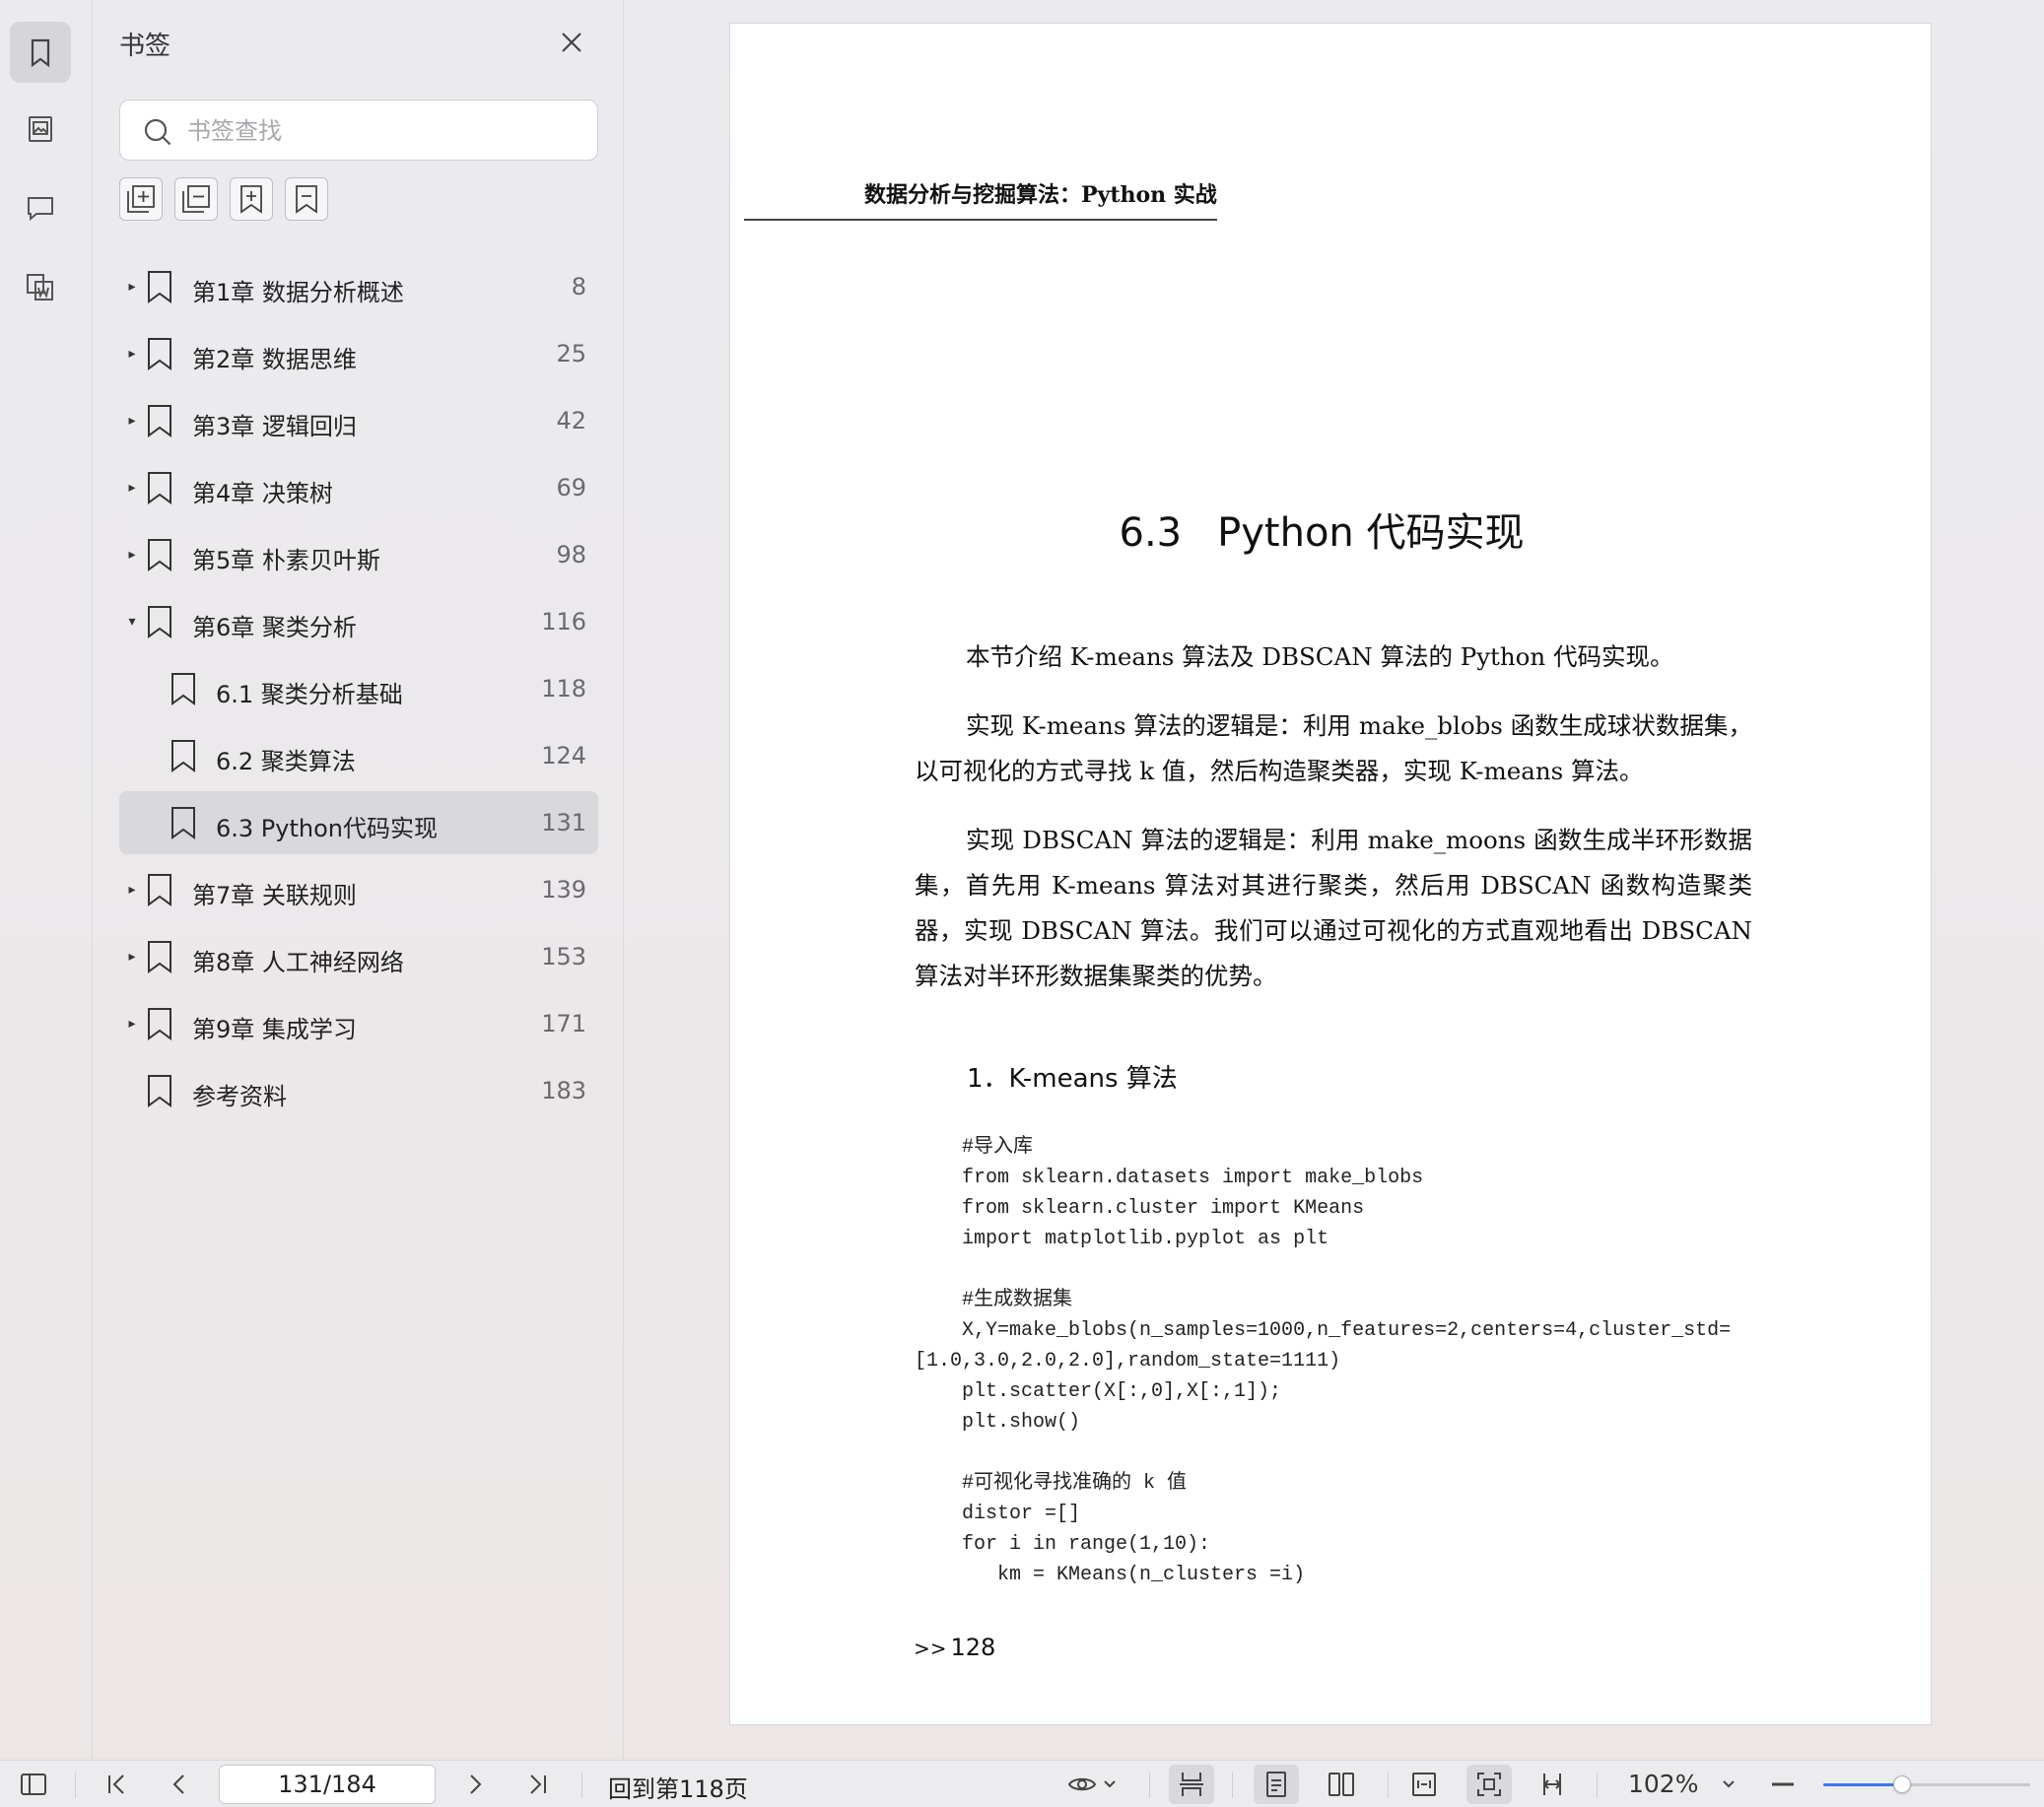 This screenshot has height=1807, width=2044. I want to click on bookmark-label: 参考资料, so click(239, 1096).